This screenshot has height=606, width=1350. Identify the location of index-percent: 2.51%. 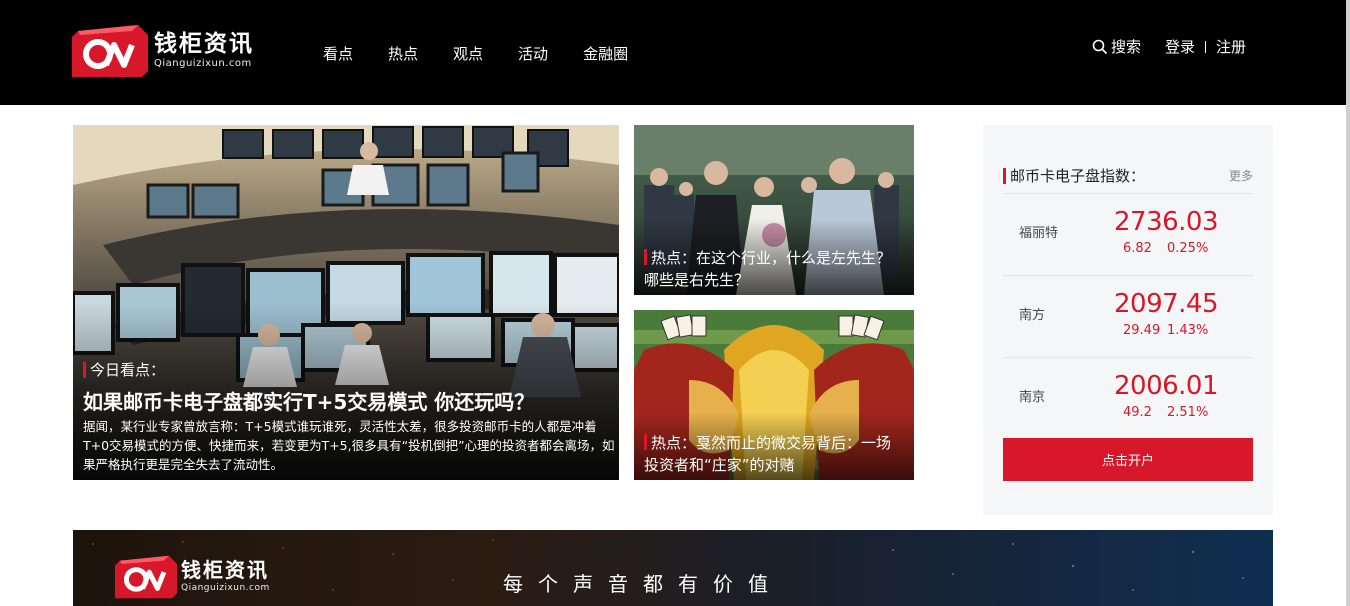
(1188, 412).